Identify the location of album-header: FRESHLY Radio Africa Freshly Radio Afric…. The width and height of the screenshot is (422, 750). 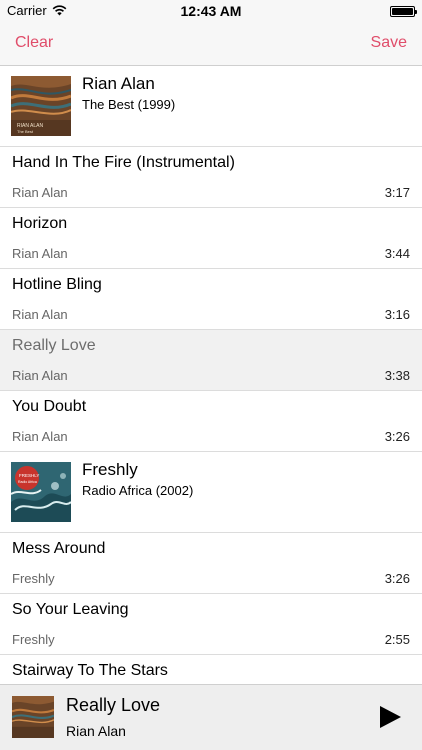
(211, 492).